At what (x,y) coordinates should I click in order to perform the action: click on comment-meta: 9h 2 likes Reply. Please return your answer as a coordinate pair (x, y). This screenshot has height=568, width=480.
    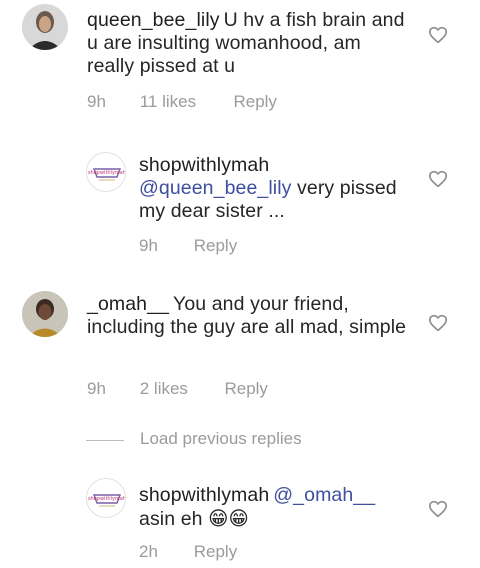
    Looking at the image, I should click on (177, 389).